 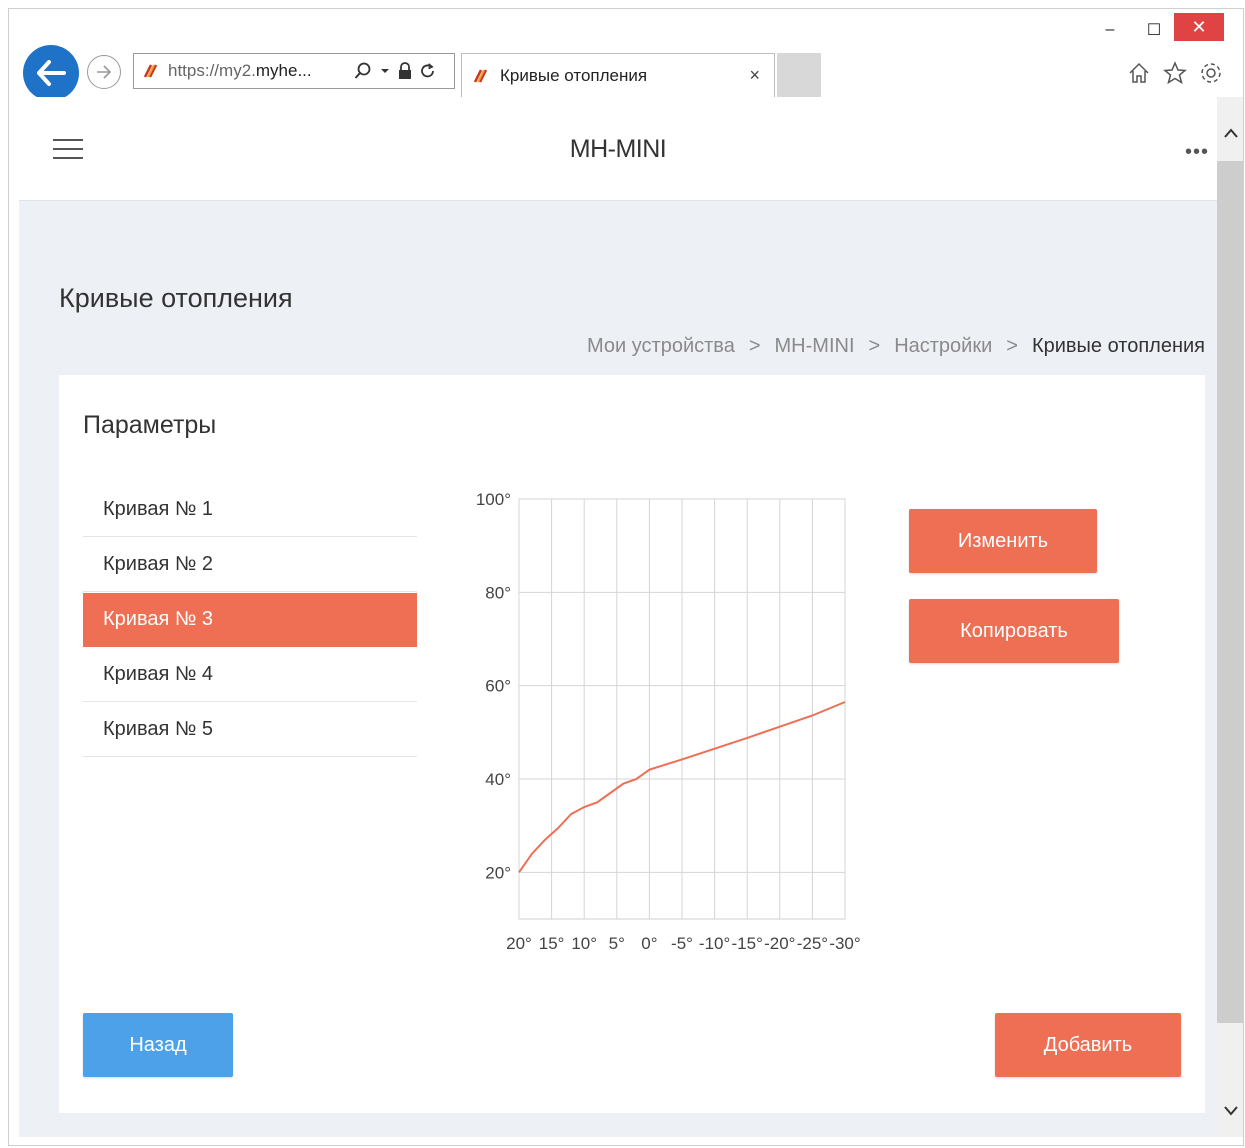 What do you see at coordinates (747, 943) in the screenshot?
I see `x-tick-label: -15°` at bounding box center [747, 943].